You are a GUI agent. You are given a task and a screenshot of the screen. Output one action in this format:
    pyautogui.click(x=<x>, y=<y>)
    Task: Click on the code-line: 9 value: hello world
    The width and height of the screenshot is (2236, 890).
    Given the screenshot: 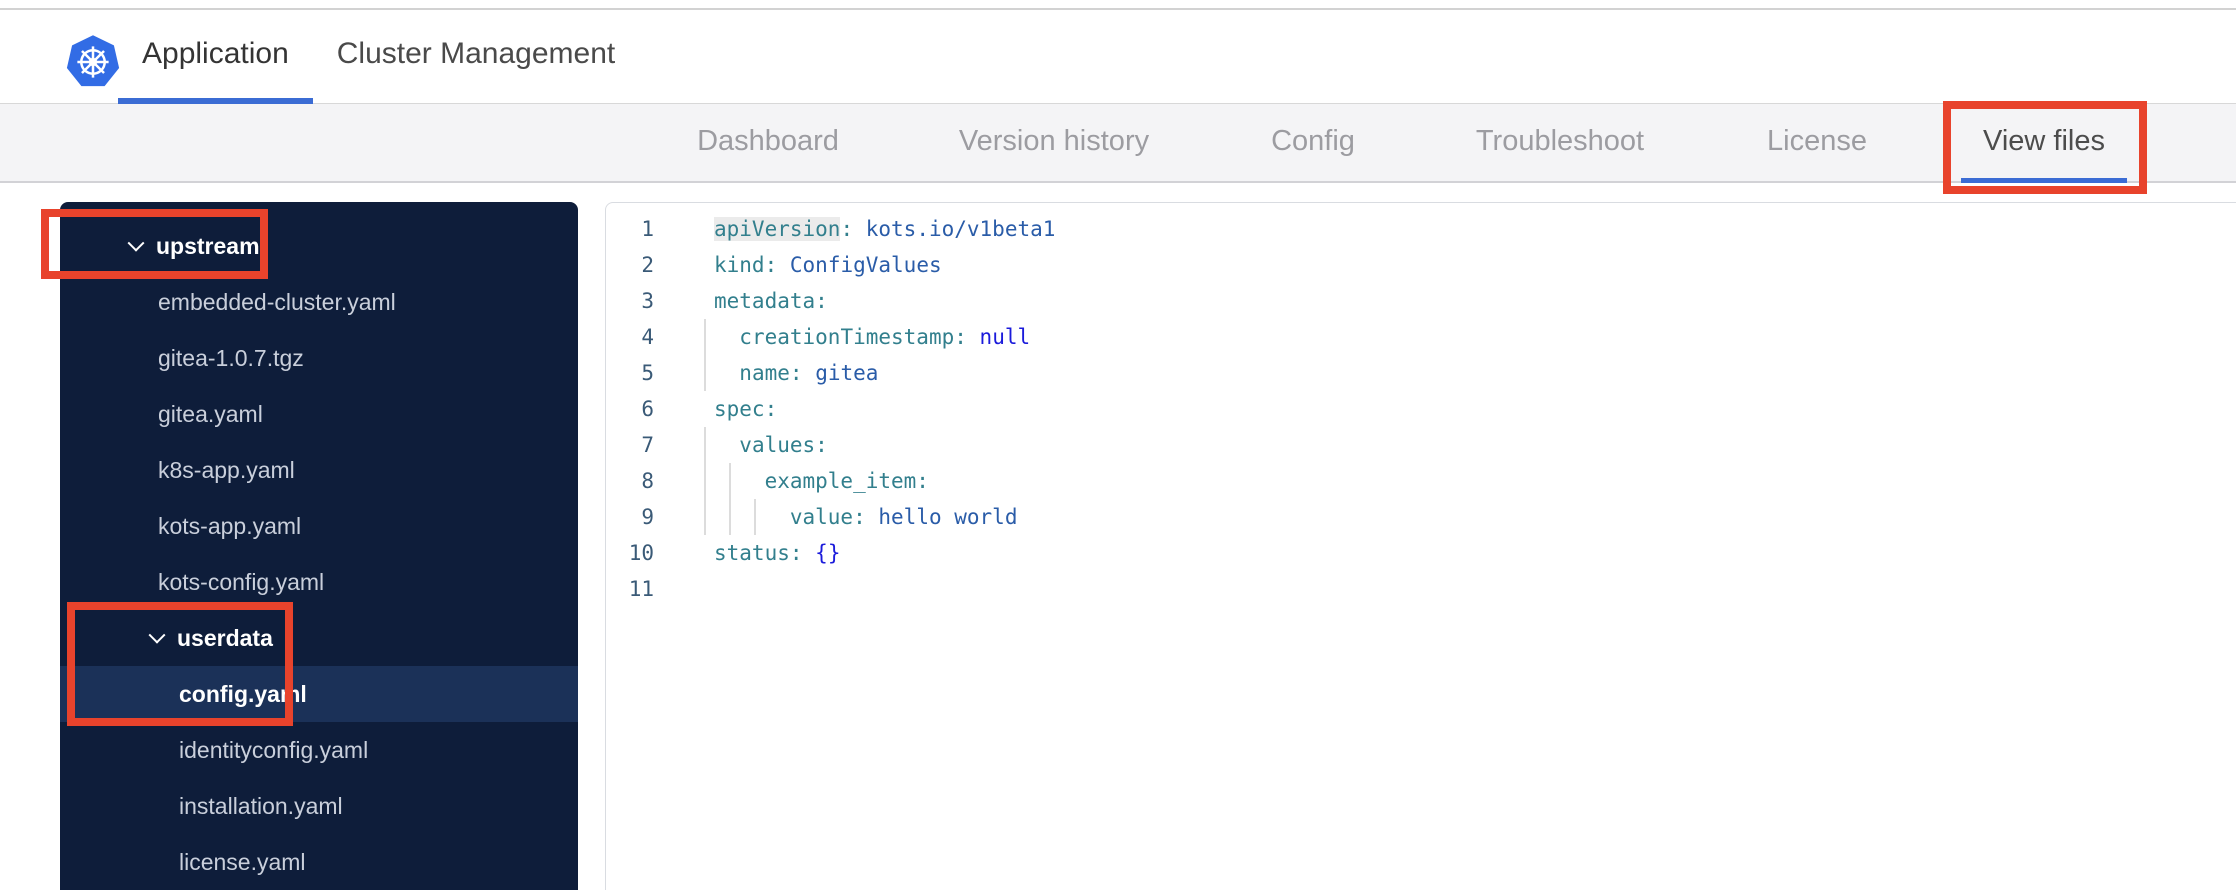 What is the action you would take?
    pyautogui.click(x=1421, y=517)
    